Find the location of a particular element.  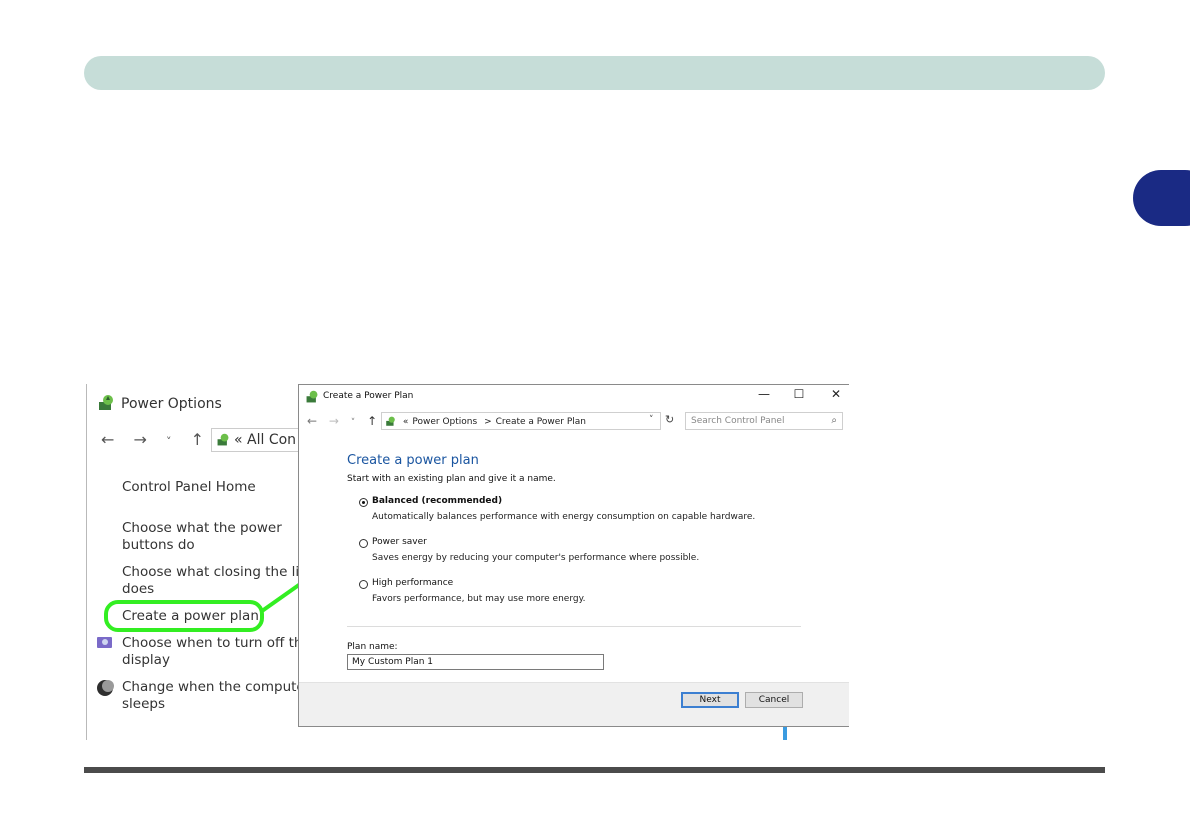

search-input: Search Control Panel ⌕ is located at coordinates (764, 421).